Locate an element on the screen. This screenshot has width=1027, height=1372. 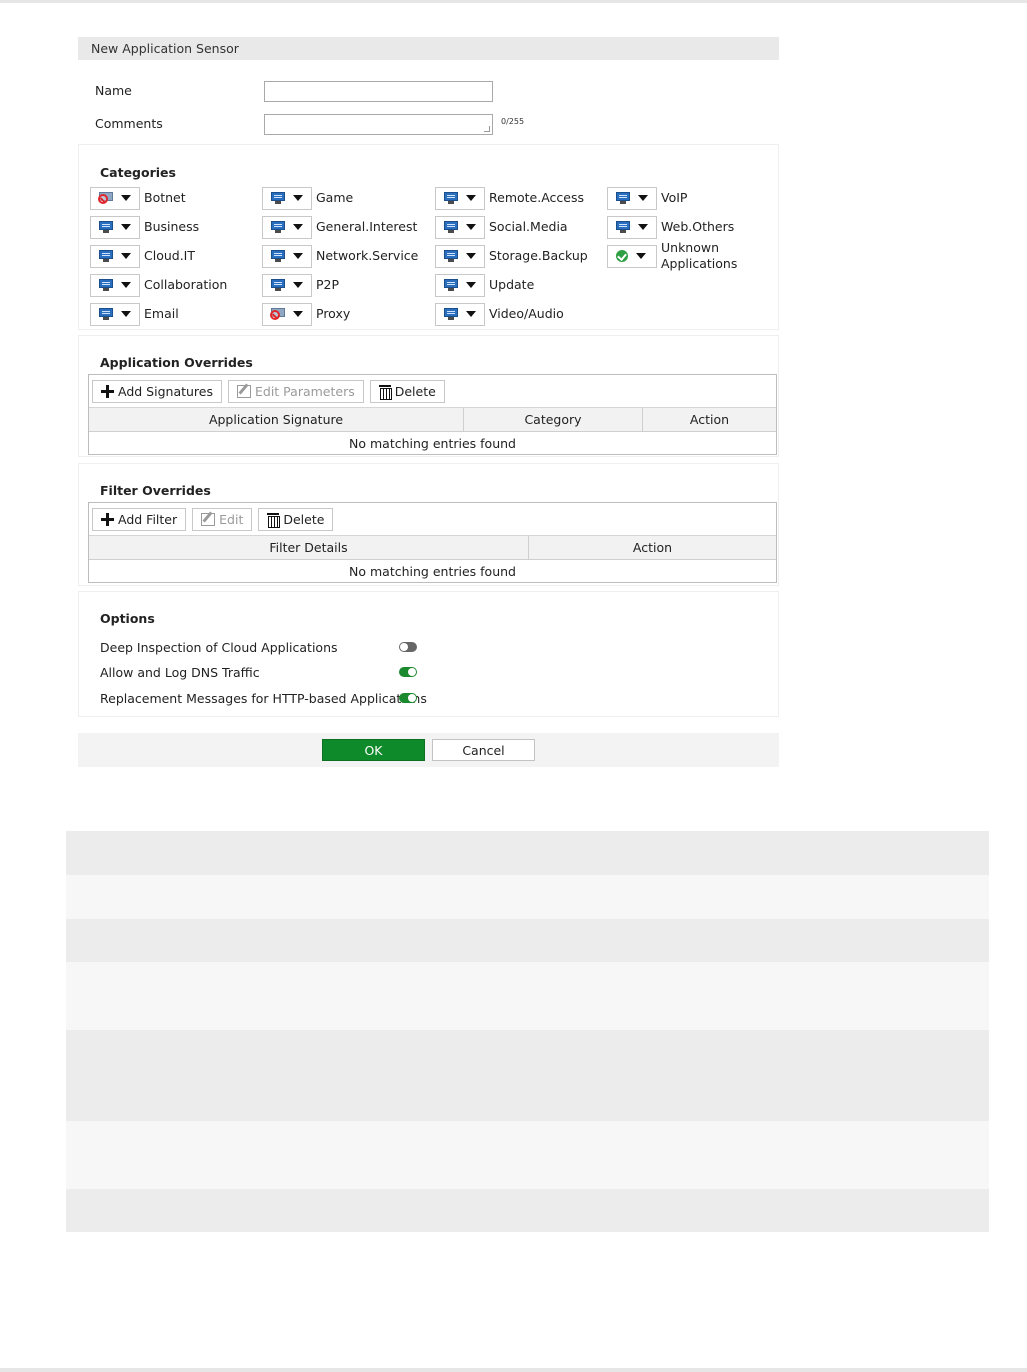
application-overrides-toolbar: Add Signatures Edit Parameters Delete is located at coordinates (432, 391).